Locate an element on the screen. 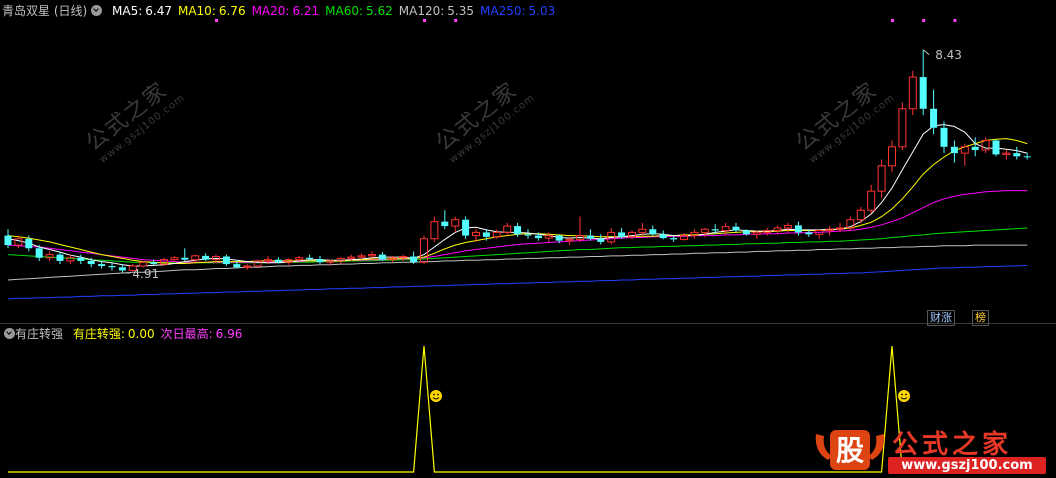 Image resolution: width=1056 pixels, height=478 pixels. tag-caizhang: 财涨 is located at coordinates (941, 318).